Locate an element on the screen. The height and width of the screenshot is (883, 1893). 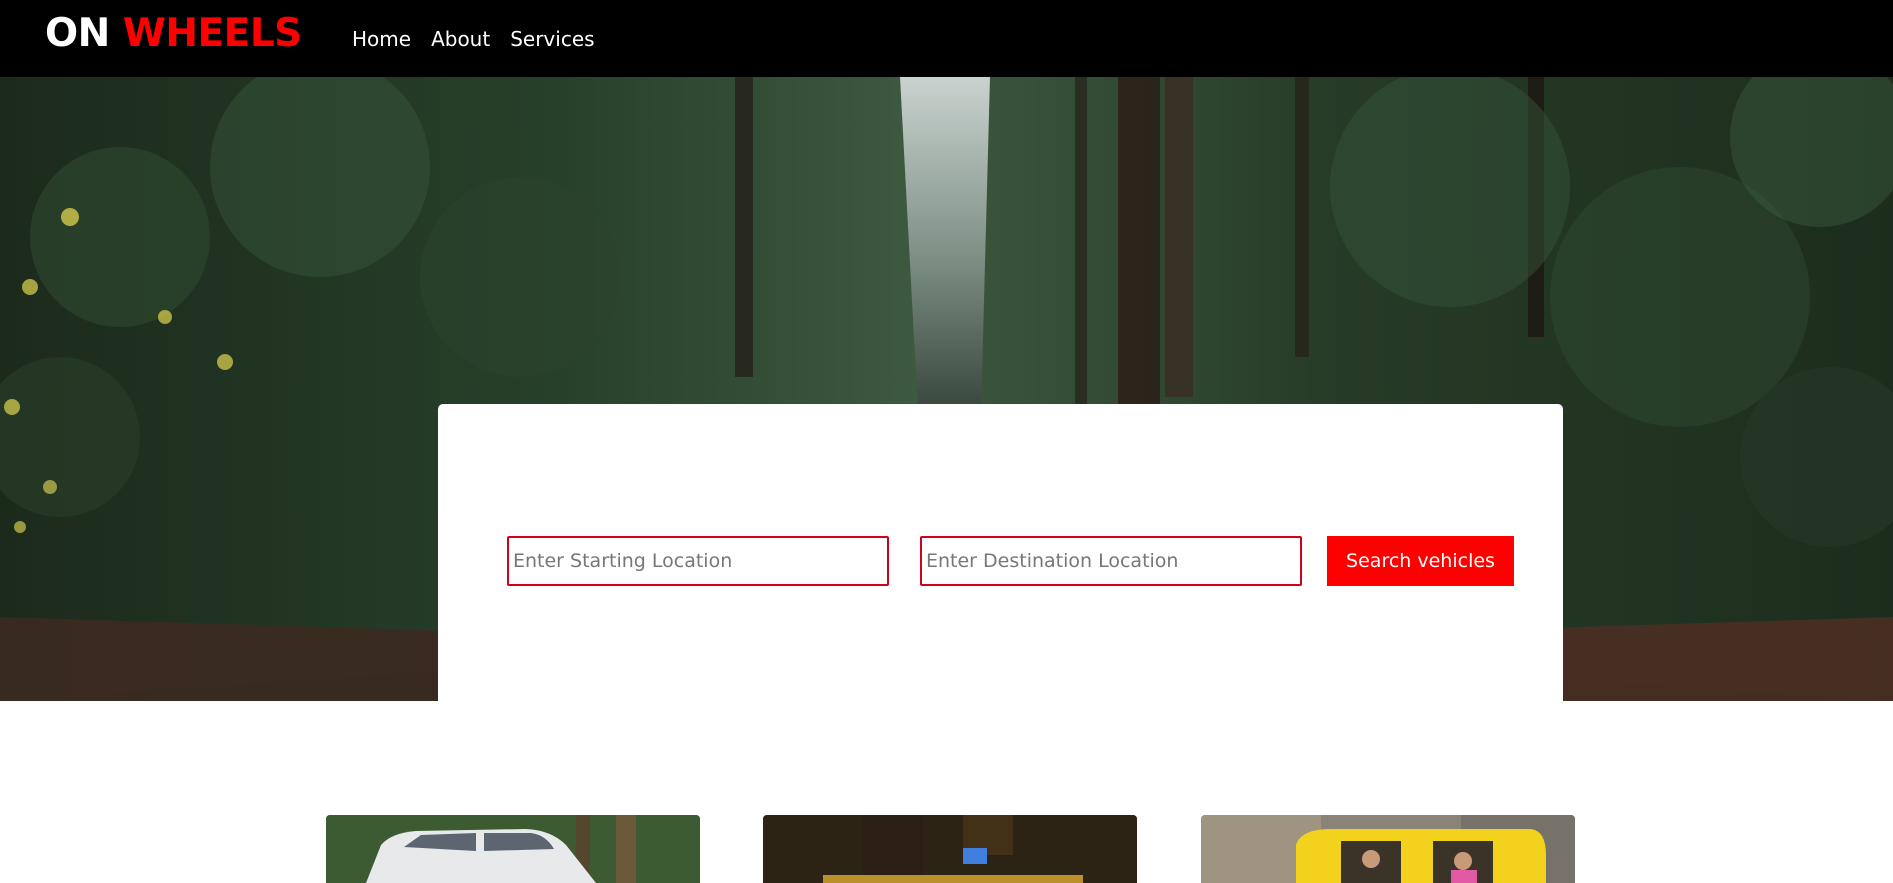
white-car-photo is located at coordinates (513, 849).